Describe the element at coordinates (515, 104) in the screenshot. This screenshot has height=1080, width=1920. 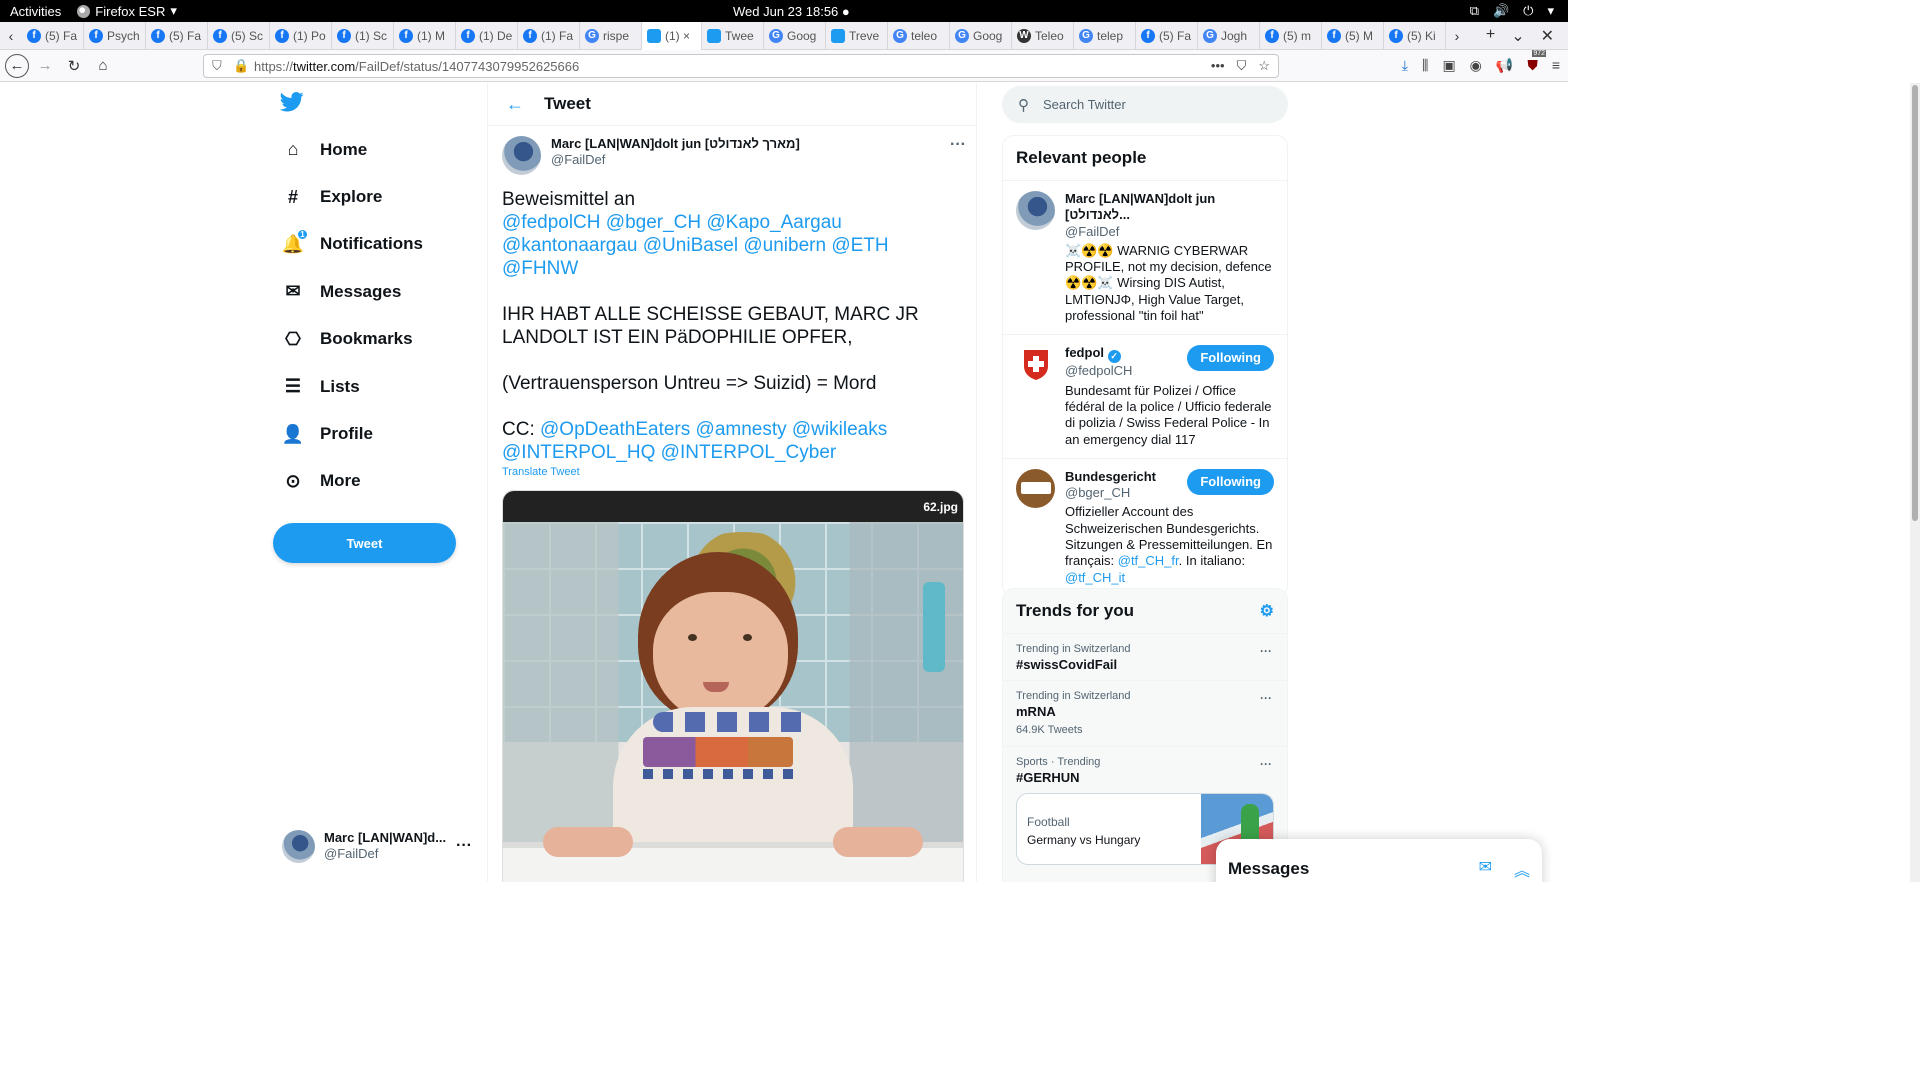
I see `back-arrow-icon: ←` at that location.